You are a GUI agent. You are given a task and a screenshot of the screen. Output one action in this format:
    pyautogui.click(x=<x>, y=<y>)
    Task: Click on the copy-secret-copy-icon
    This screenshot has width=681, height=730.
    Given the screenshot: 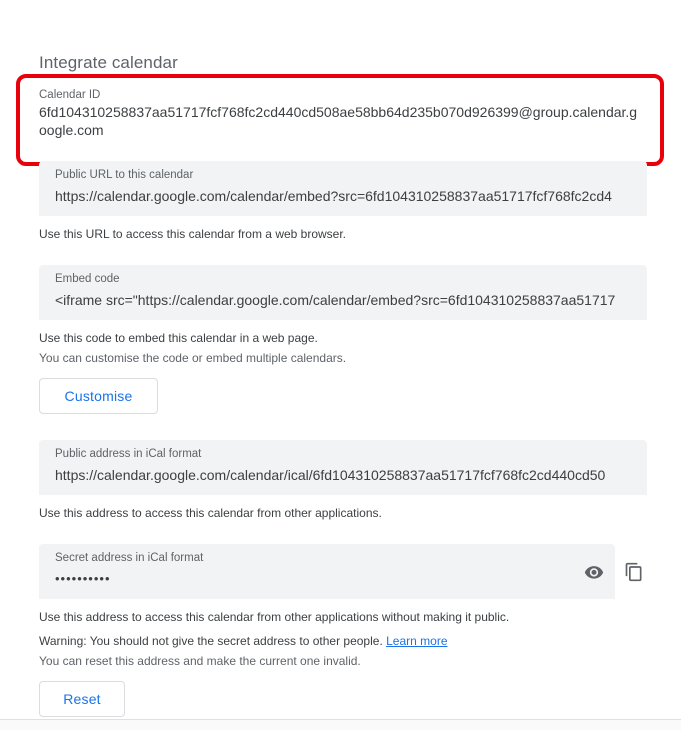 What is the action you would take?
    pyautogui.click(x=634, y=572)
    